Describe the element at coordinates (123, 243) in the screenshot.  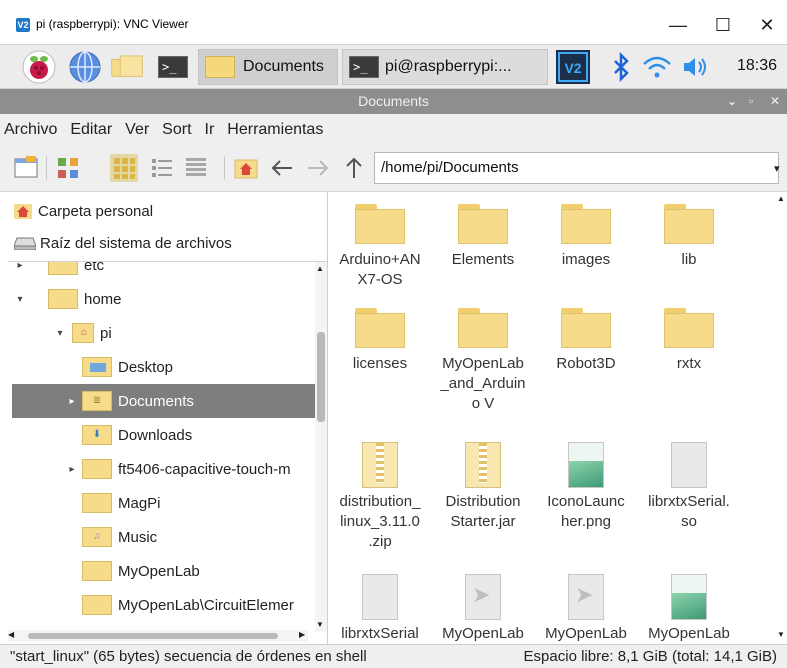
I see `place-root: Raíz del sistema de archivos` at that location.